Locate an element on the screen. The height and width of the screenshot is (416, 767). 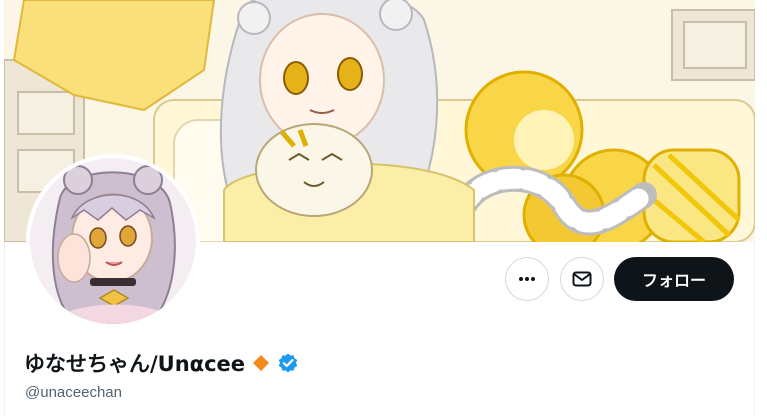
follow-button: フォロー is located at coordinates (674, 279).